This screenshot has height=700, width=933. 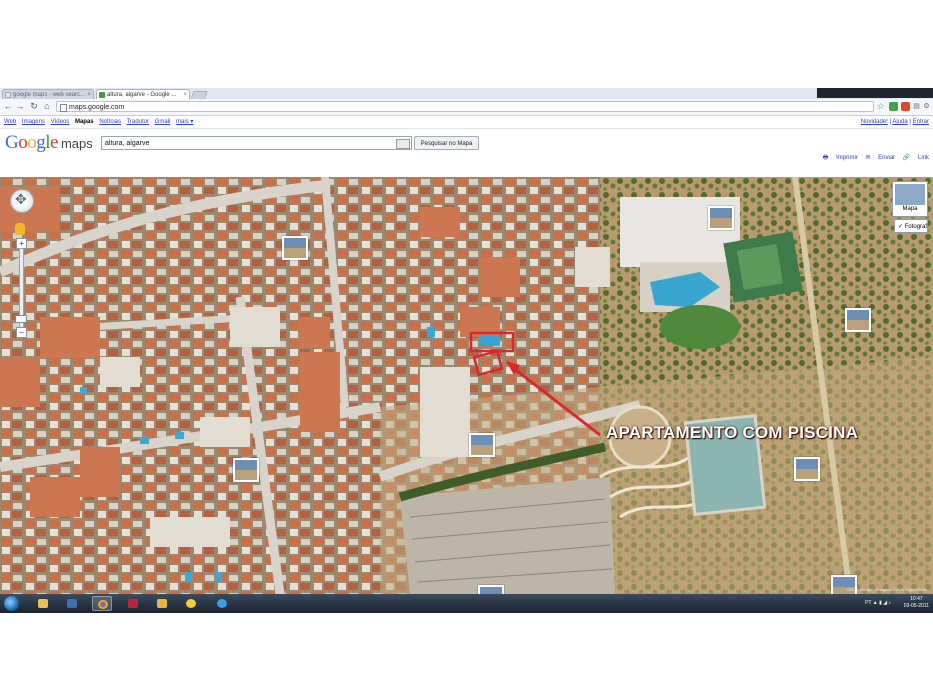 I want to click on nav-maps: Mapas, so click(x=84, y=122).